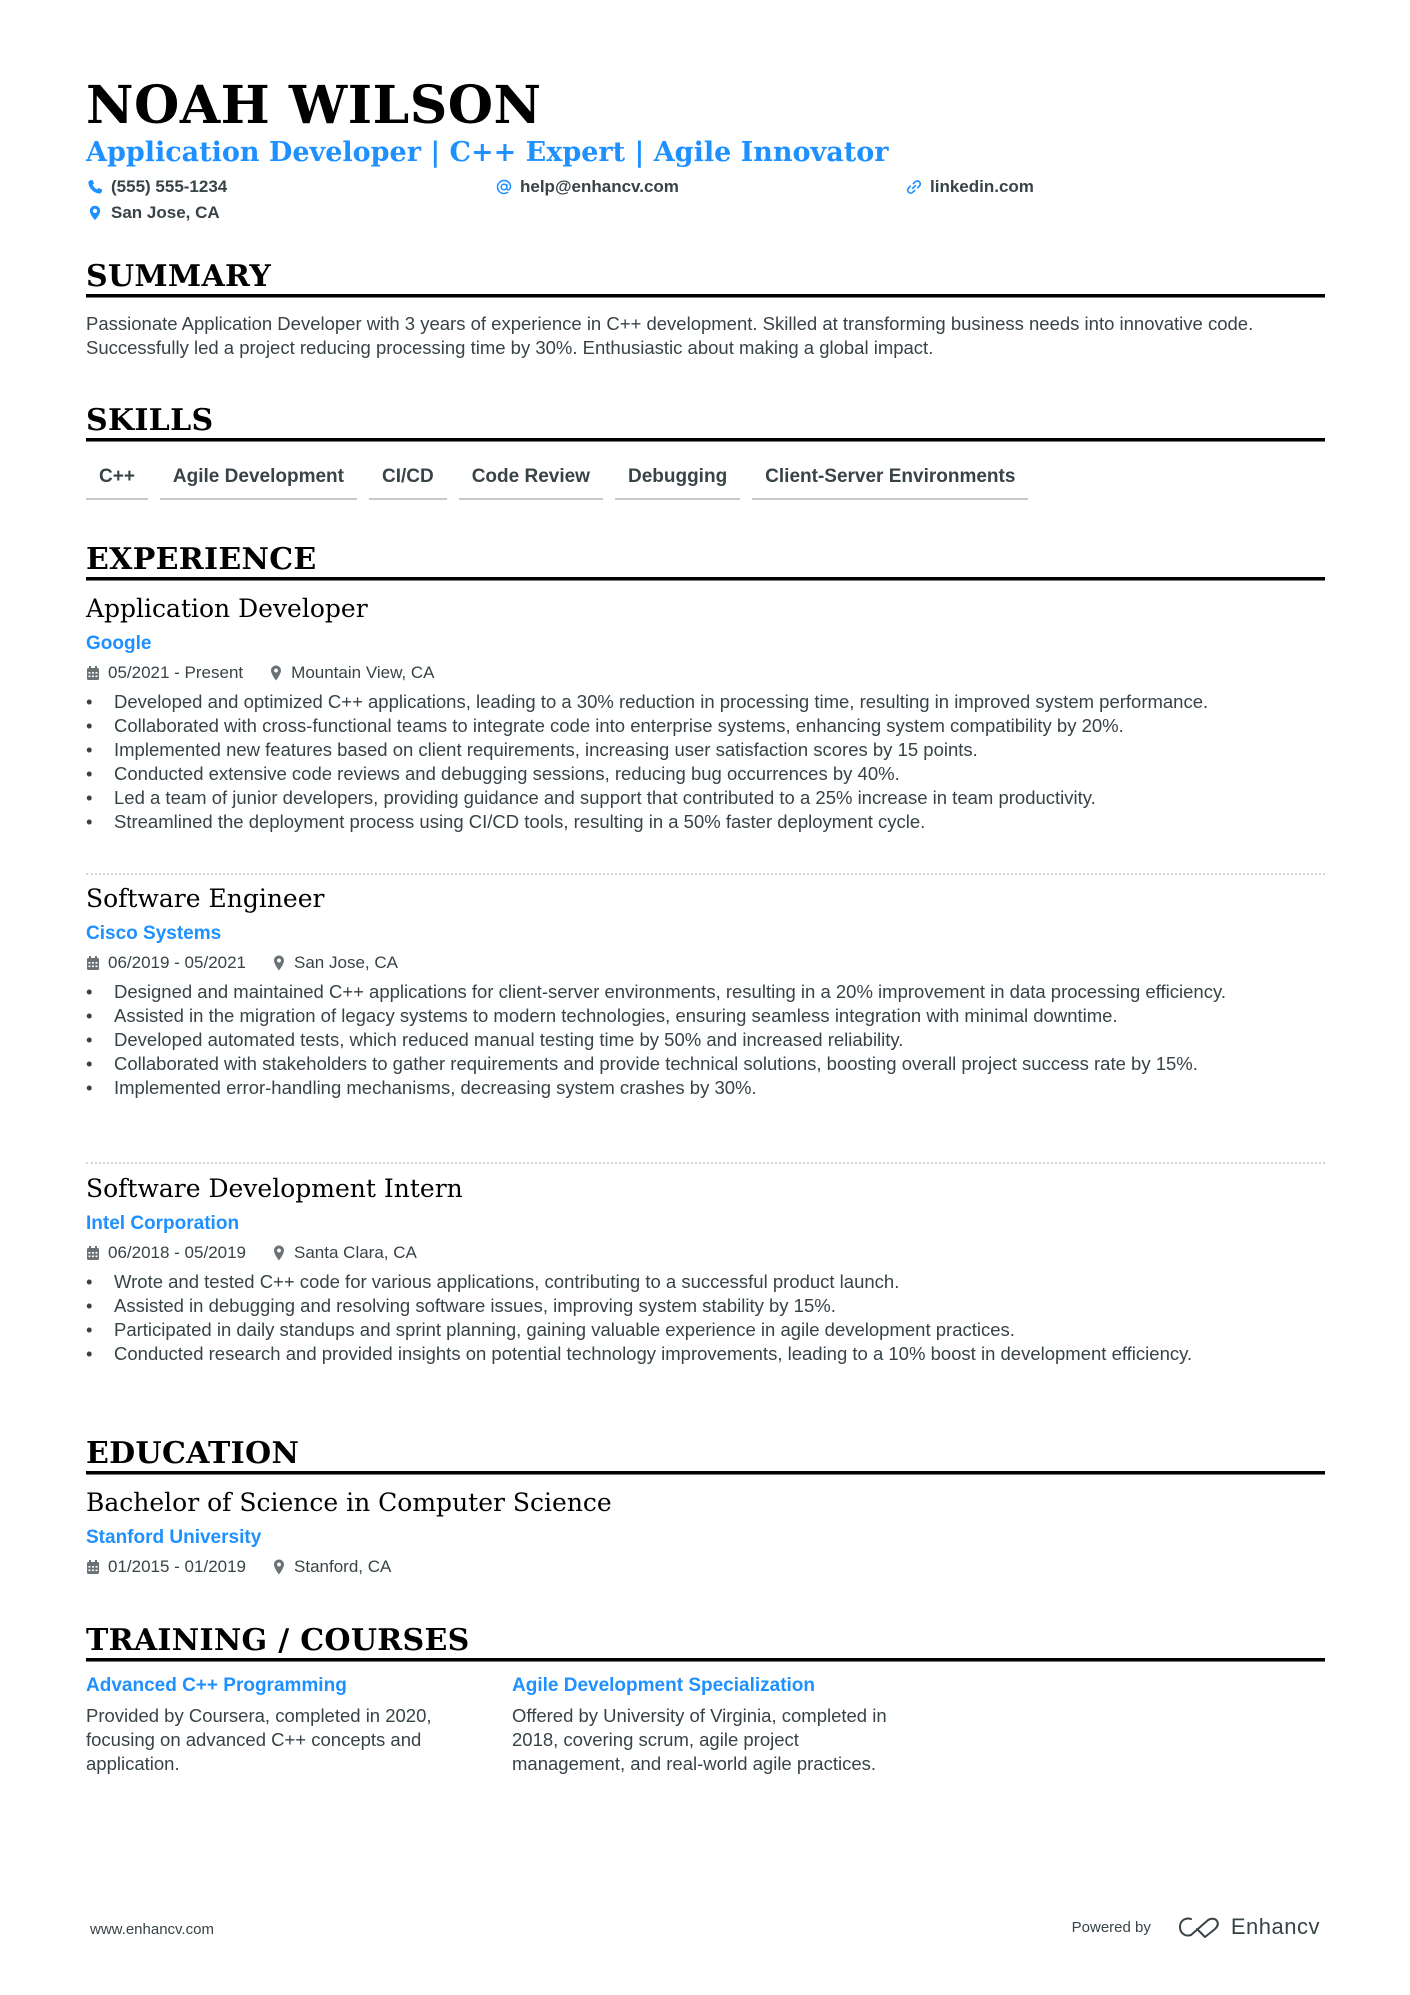  What do you see at coordinates (177, 962) in the screenshot?
I see `job-dates-text: 06/2019 - 05/2021` at bounding box center [177, 962].